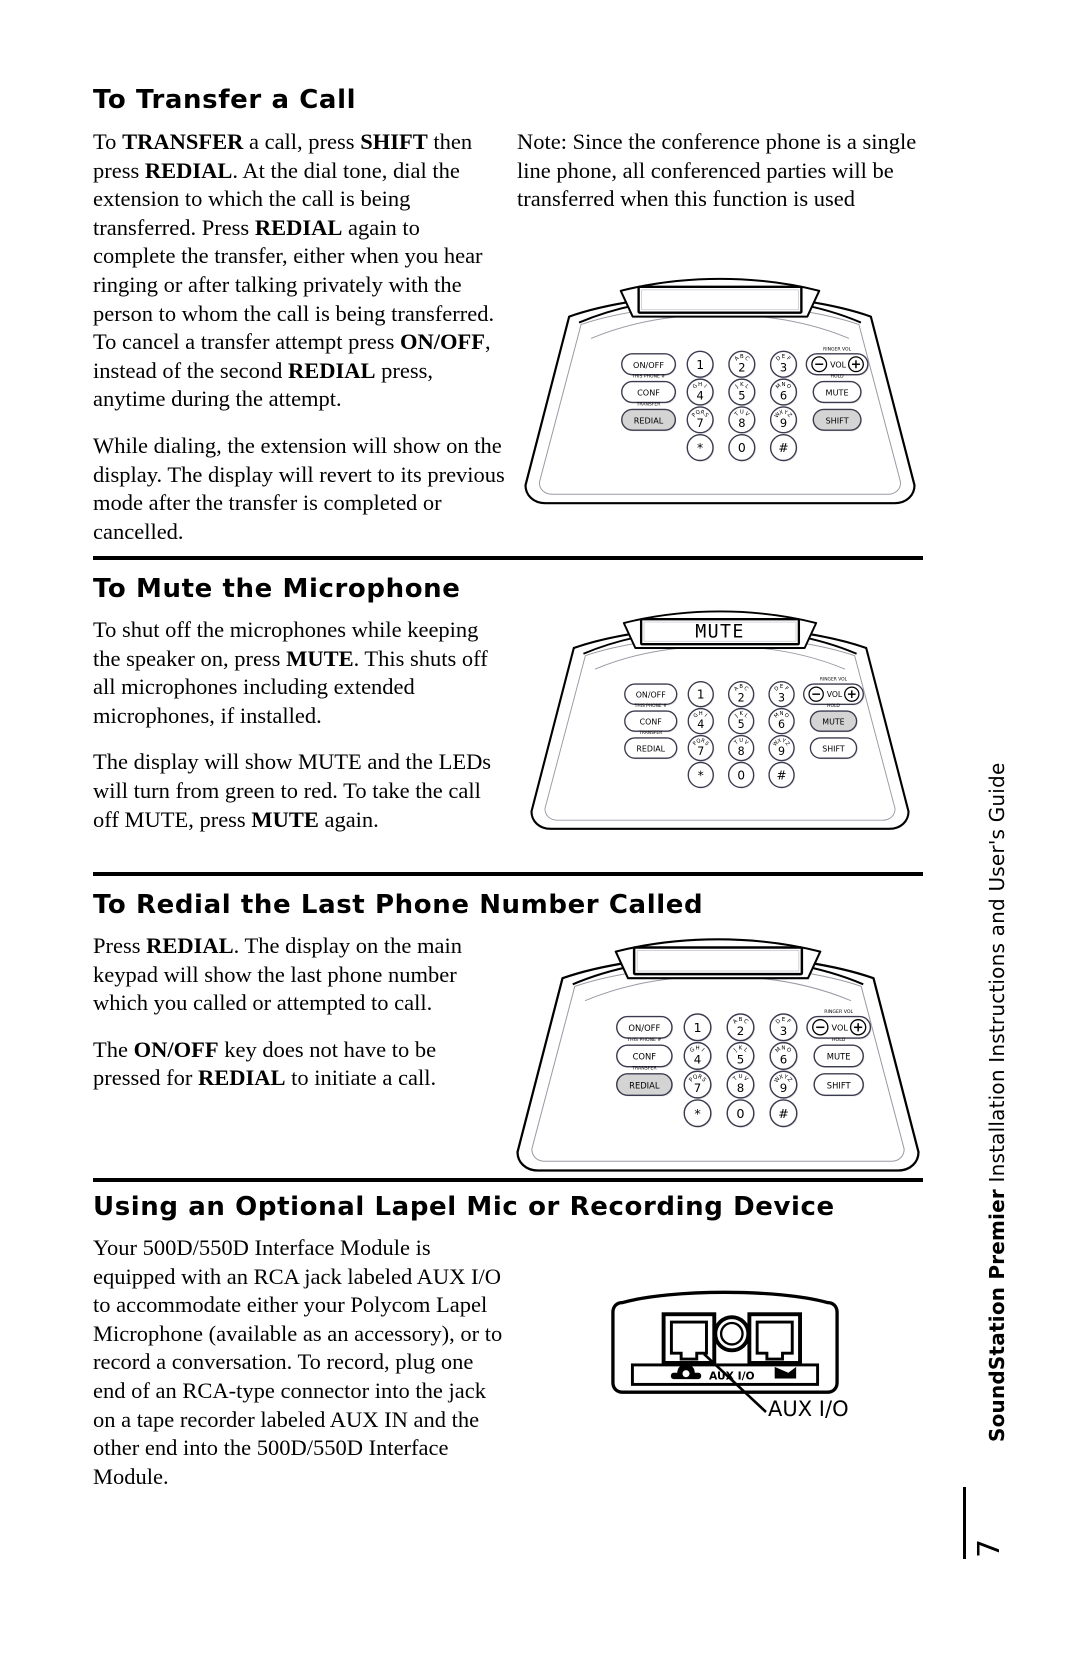  What do you see at coordinates (277, 589) in the screenshot?
I see `heading-text: To Mute the Microphone` at bounding box center [277, 589].